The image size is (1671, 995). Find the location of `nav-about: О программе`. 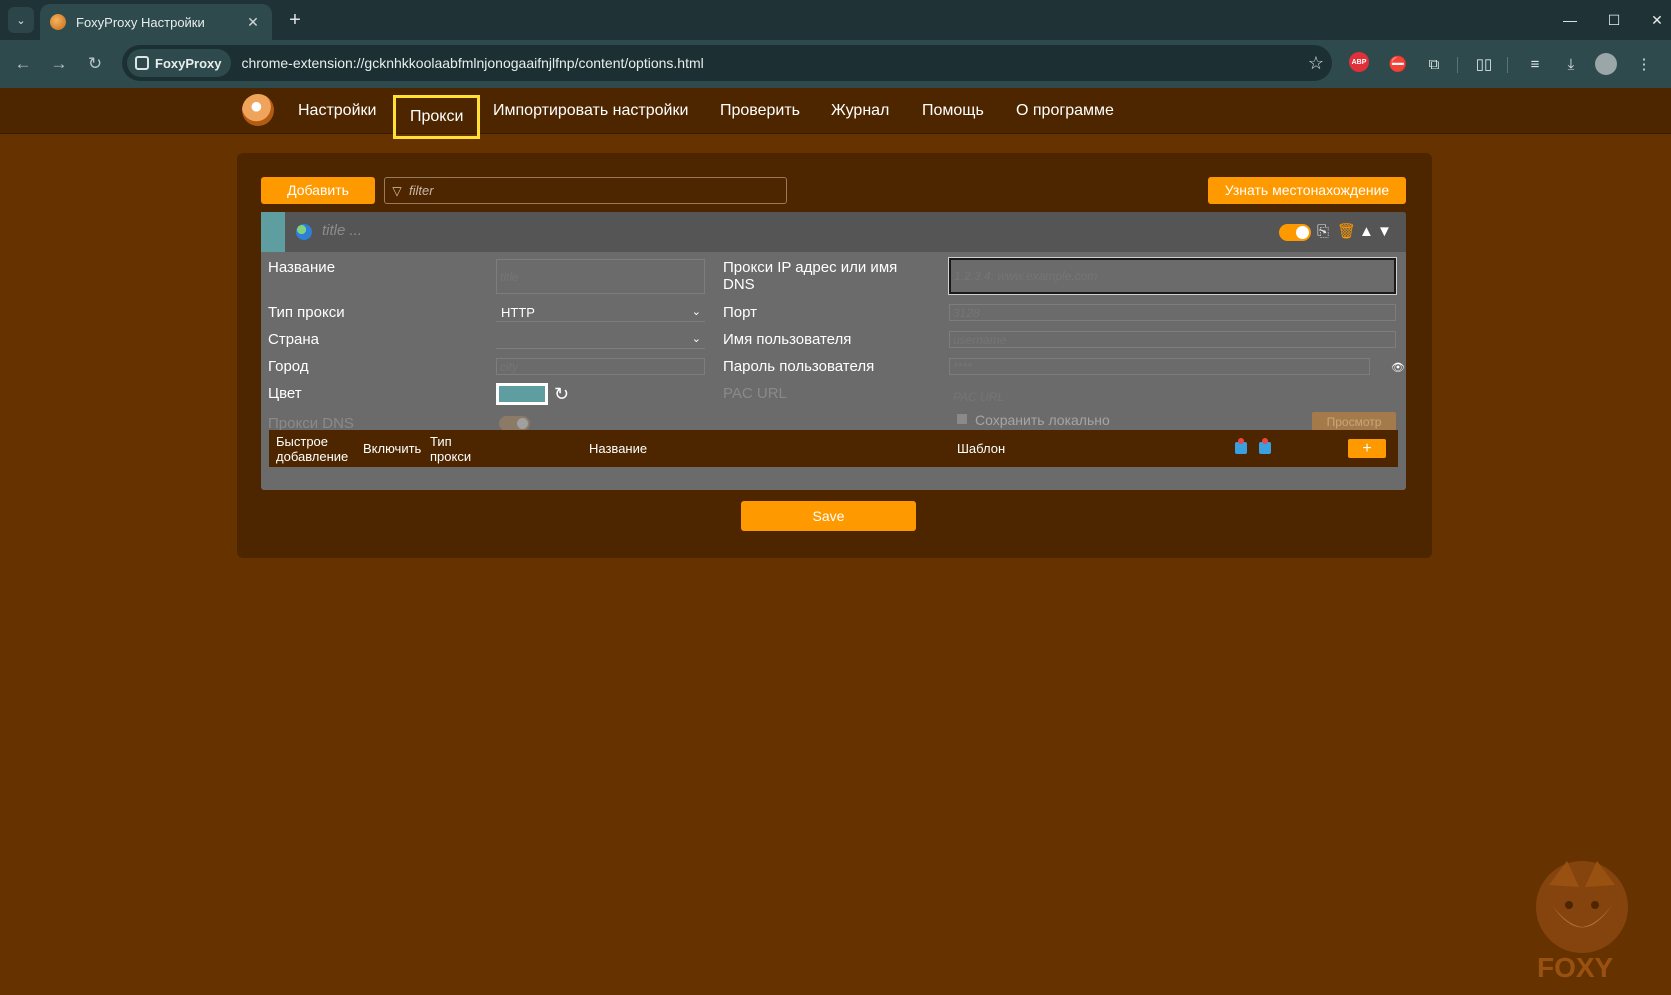

nav-about: О программе is located at coordinates (1065, 111).